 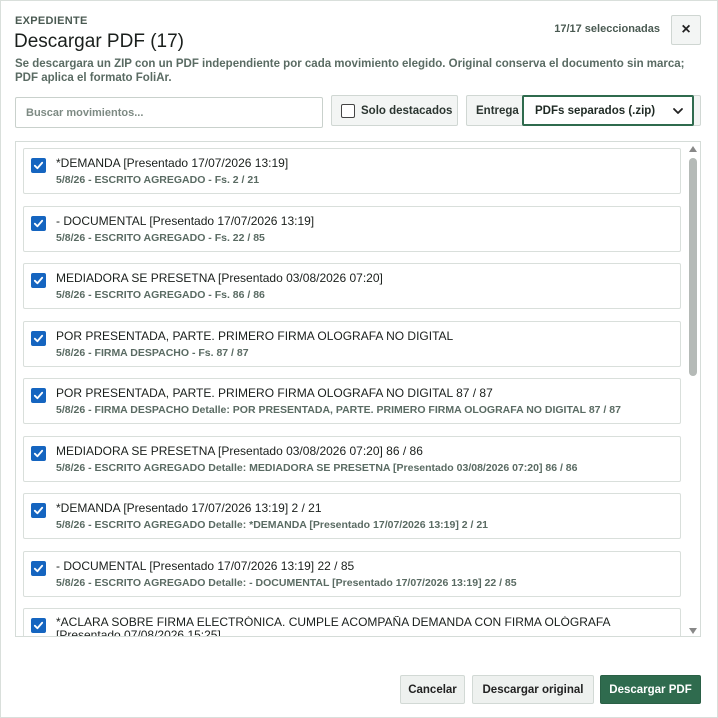 I want to click on delivery-group: Entrega PDFs separados (.zip), so click(x=583, y=110).